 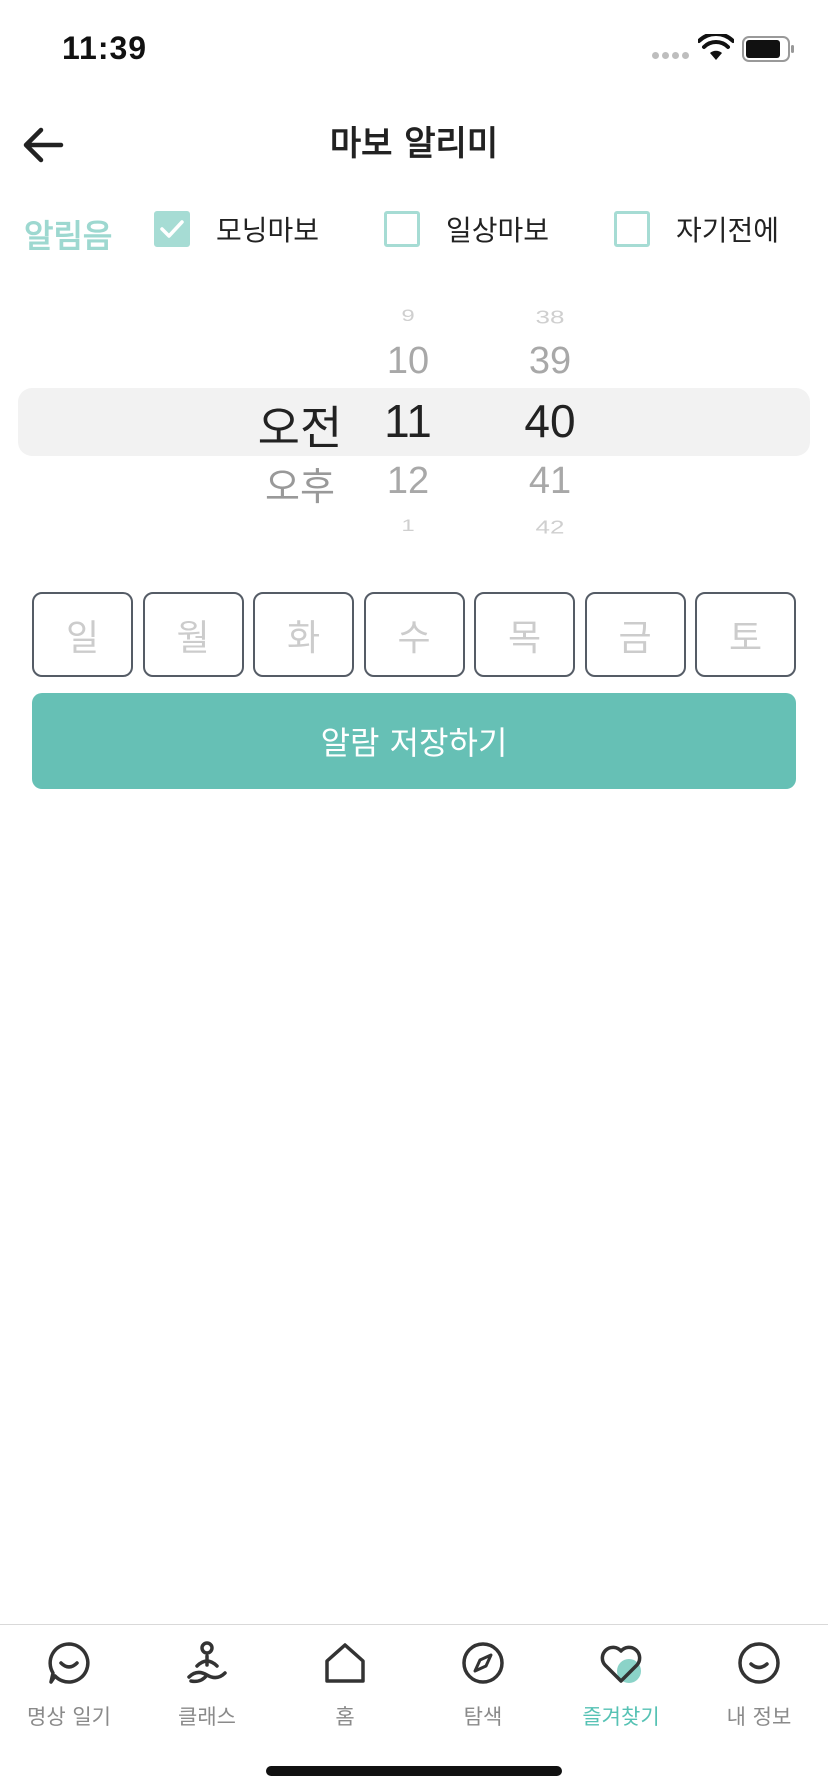 What do you see at coordinates (759, 1694) in the screenshot?
I see `tab-my-info: 내 정보` at bounding box center [759, 1694].